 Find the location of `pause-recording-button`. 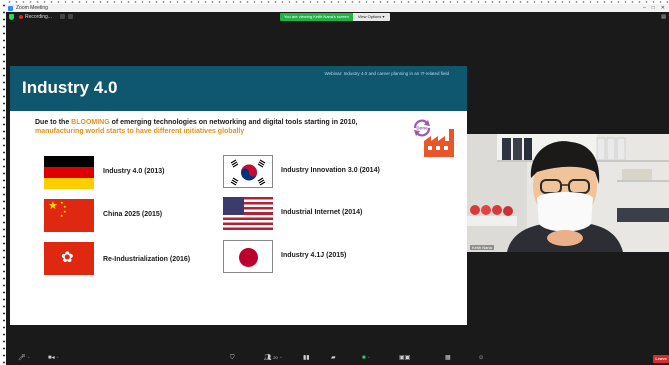

pause-recording-button is located at coordinates (62, 16).